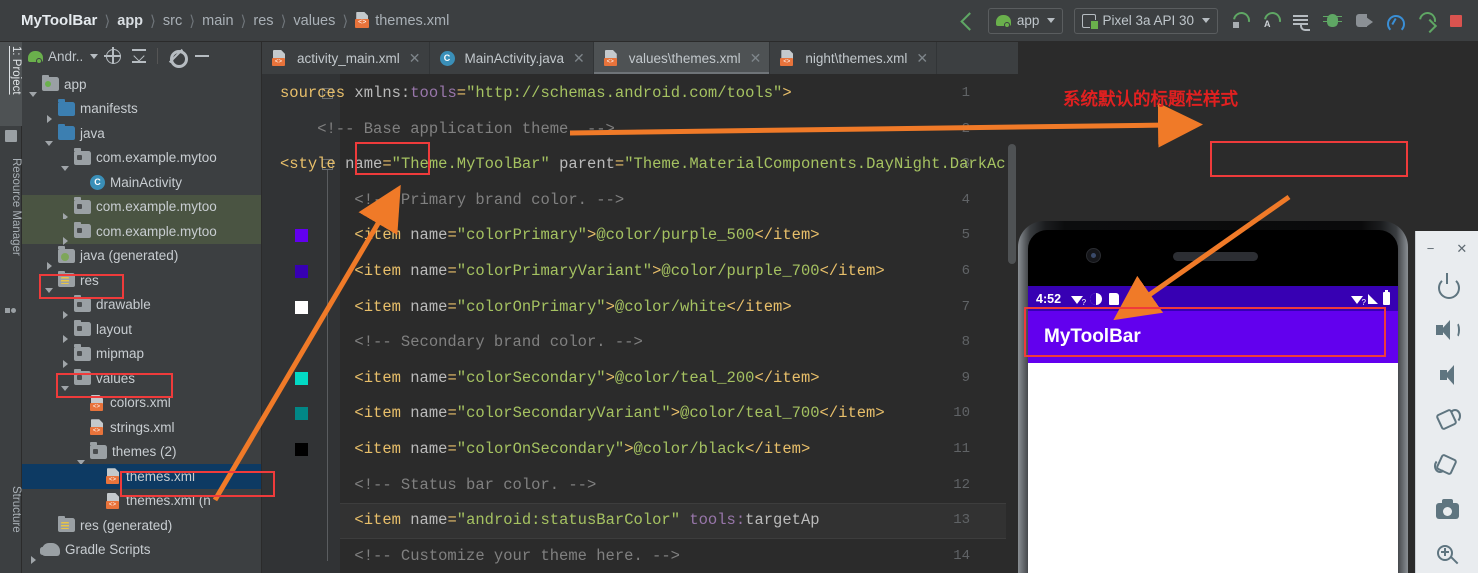 This screenshot has width=1478, height=573. I want to click on code-token: "colorOnSecondary", so click(540, 449).